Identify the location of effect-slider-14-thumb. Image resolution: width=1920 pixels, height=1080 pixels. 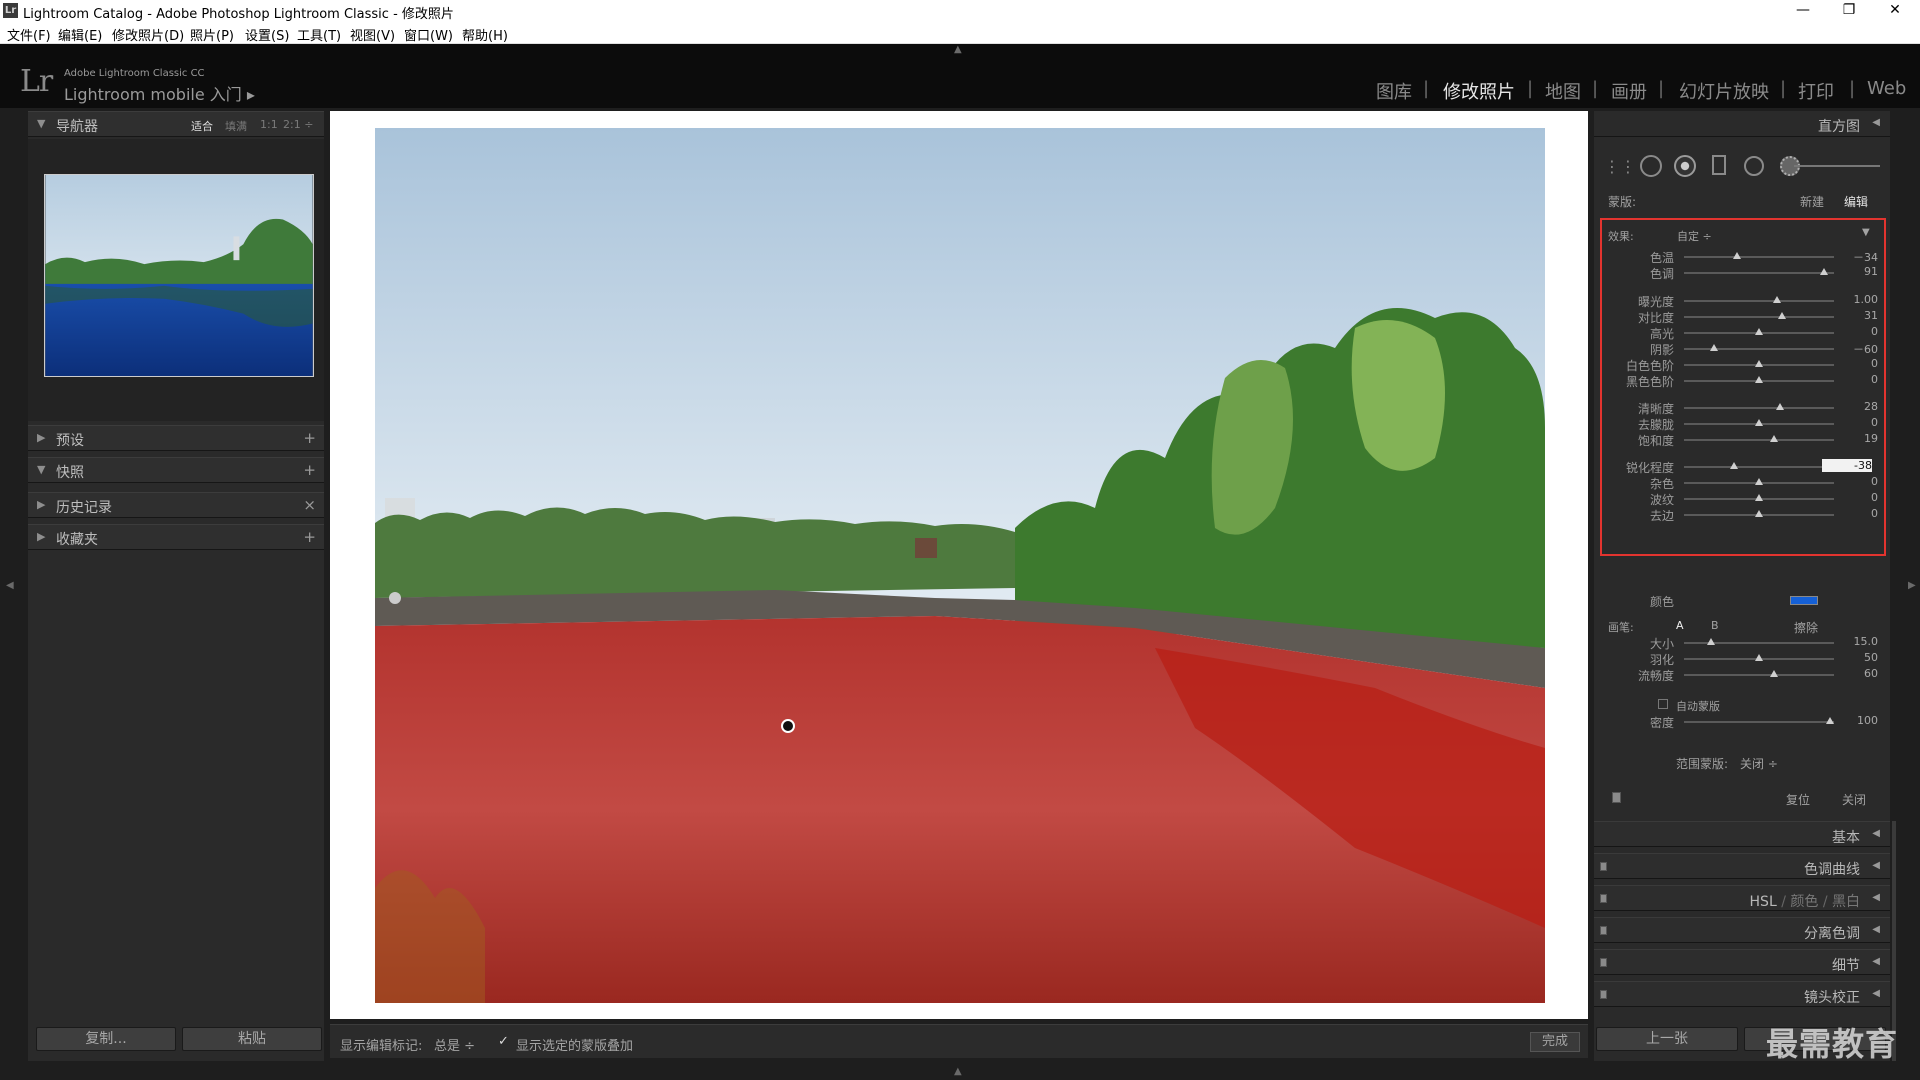
(1759, 513).